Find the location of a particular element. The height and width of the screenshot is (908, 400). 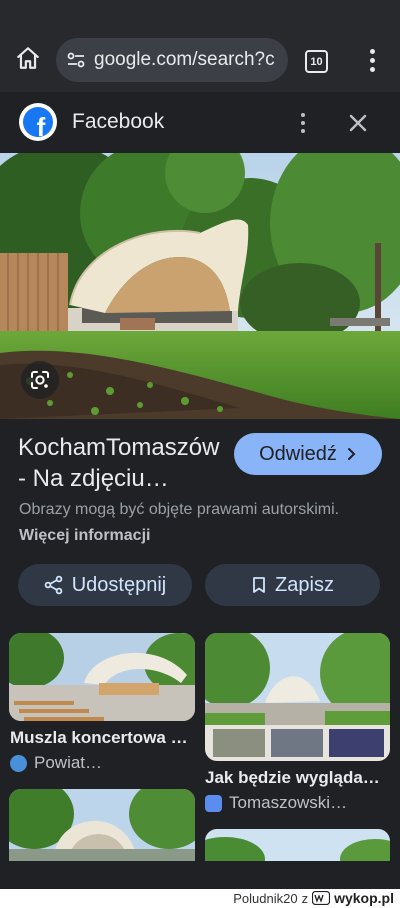

browser-toolbar: google.com/search?c 10 is located at coordinates (200, 46).